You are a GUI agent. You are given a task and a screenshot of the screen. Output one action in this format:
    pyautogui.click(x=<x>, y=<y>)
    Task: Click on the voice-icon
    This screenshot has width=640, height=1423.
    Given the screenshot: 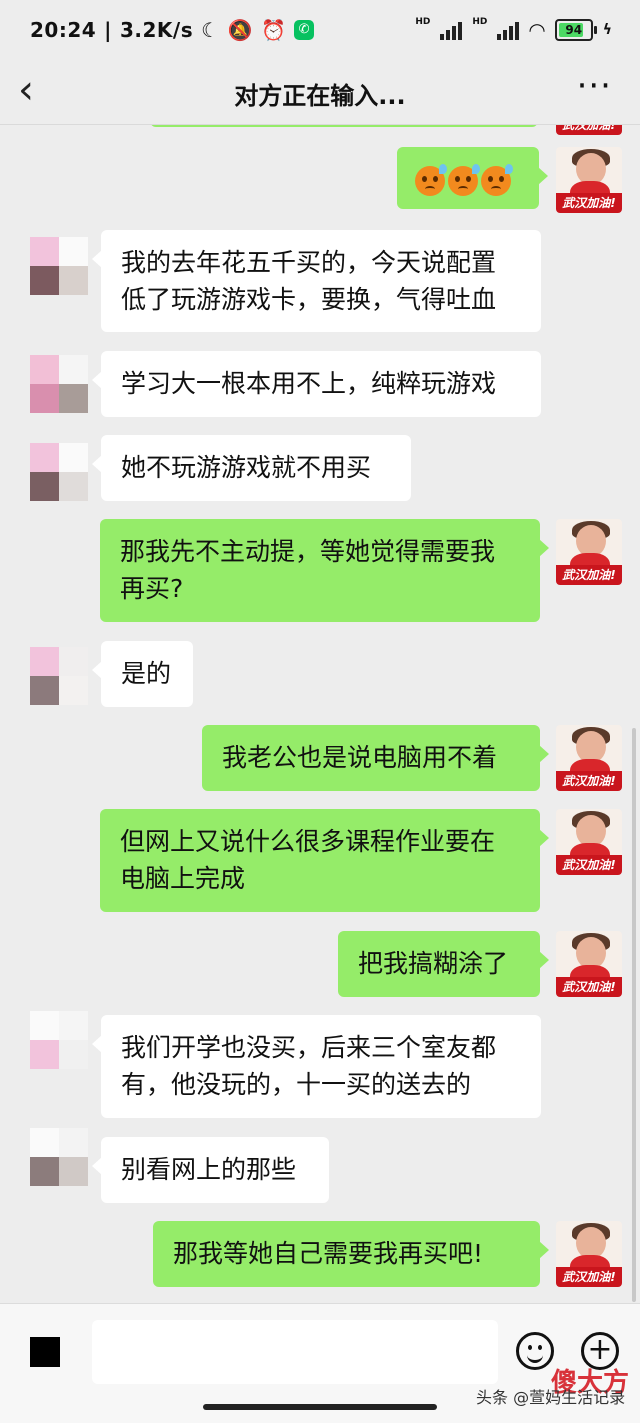 What is the action you would take?
    pyautogui.click(x=45, y=1352)
    